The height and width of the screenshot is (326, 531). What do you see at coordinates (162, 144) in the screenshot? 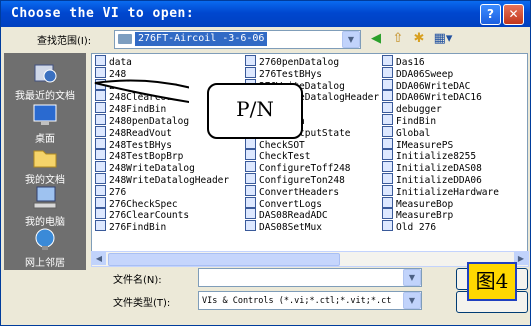
I see `list-item: 248TestBHys` at bounding box center [162, 144].